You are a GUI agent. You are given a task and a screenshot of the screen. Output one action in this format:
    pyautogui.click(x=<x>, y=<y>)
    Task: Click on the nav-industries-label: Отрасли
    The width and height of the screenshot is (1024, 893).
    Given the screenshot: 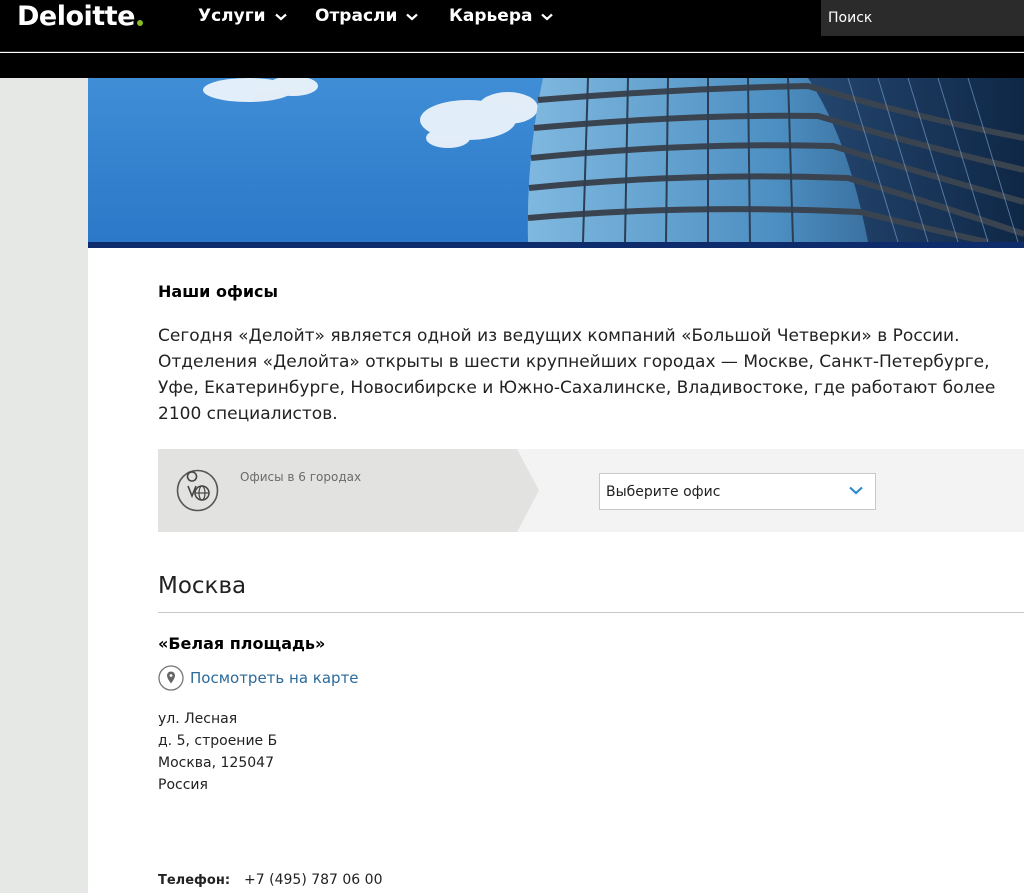 What is the action you would take?
    pyautogui.click(x=356, y=16)
    